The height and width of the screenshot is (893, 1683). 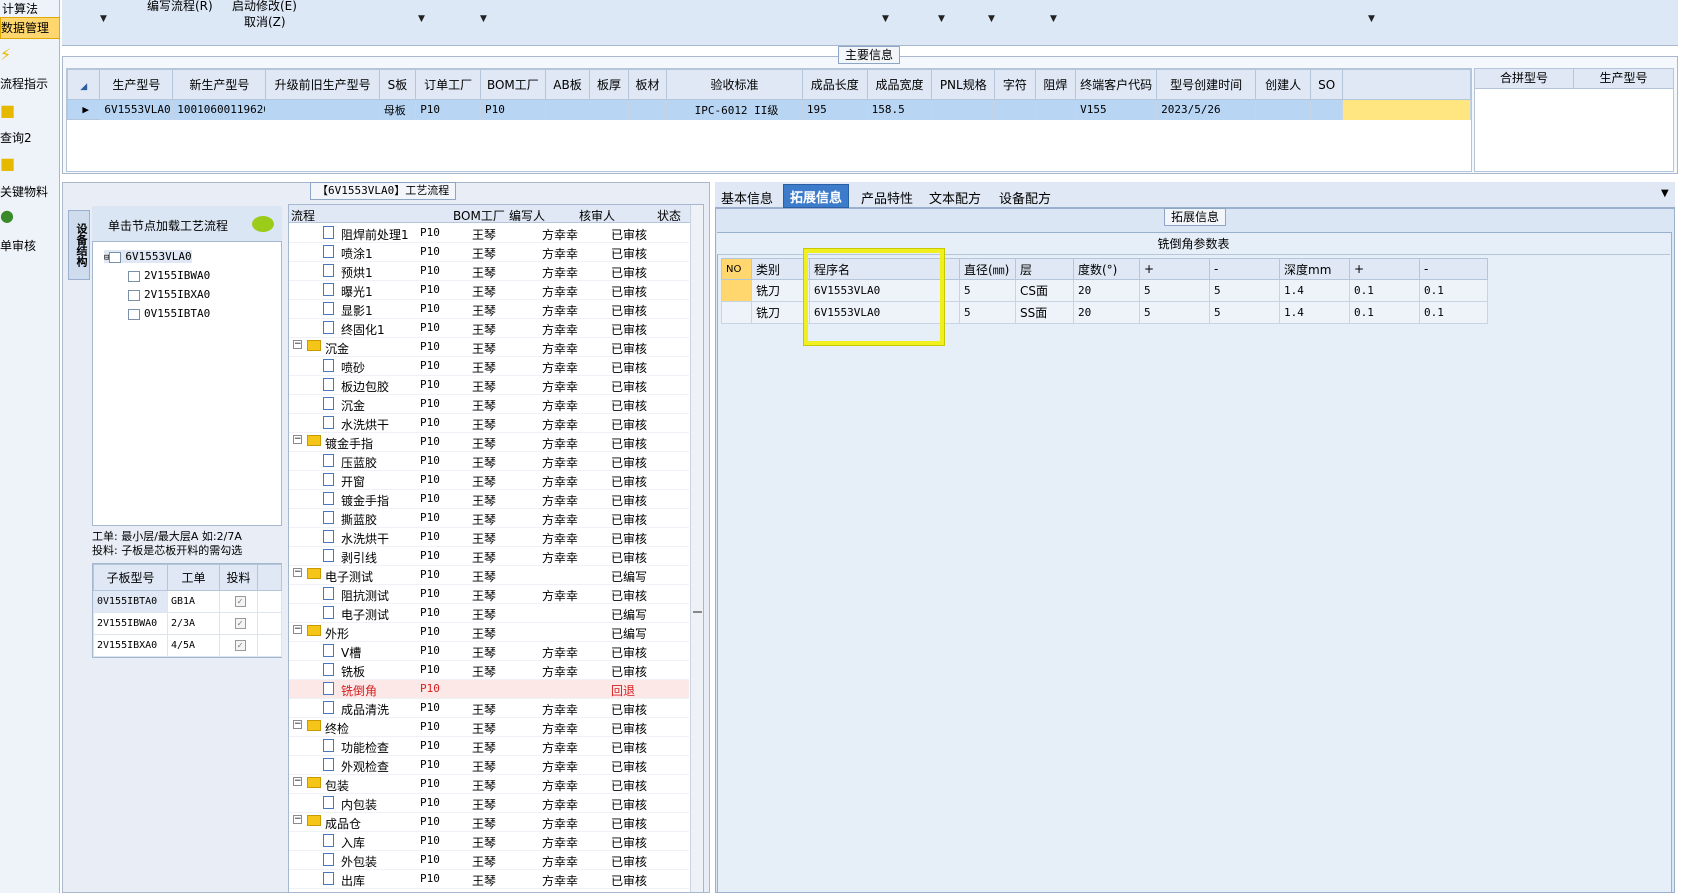 I want to click on flow-row: 开窗 P10 王琴 方幸幸 已审核, so click(x=489, y=480).